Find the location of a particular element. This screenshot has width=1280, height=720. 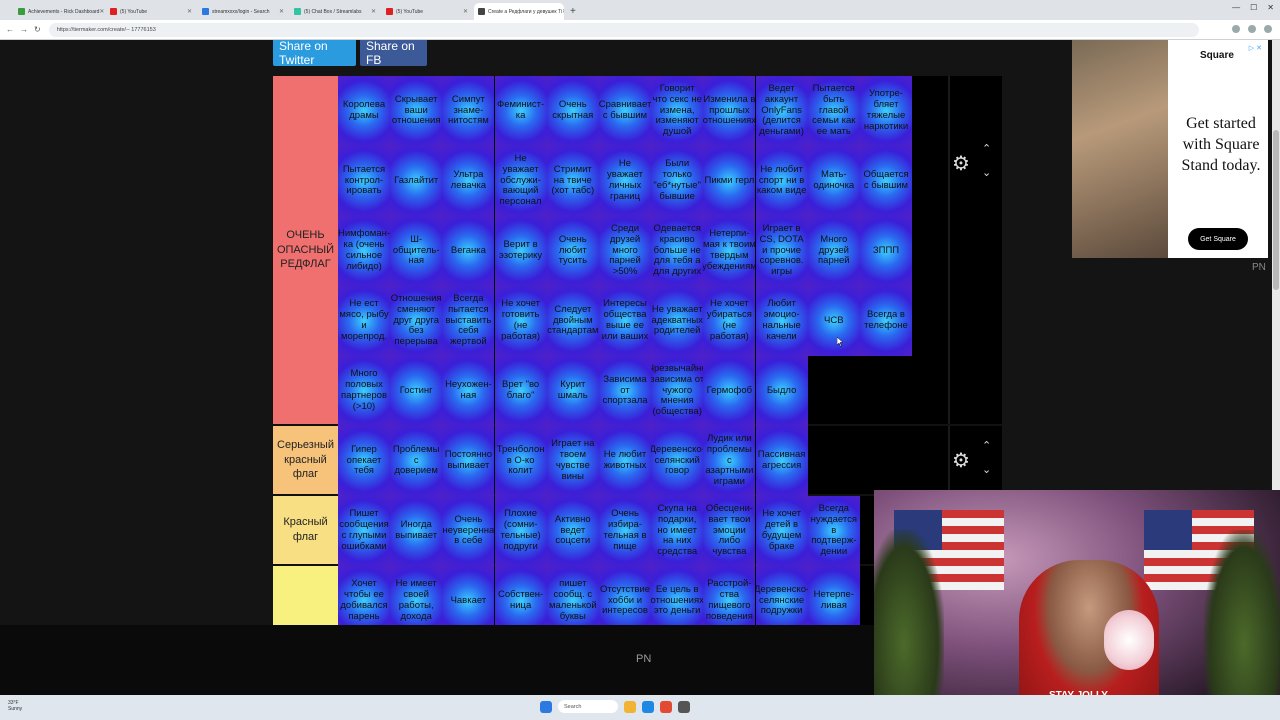

tier-item: ЧСВ is located at coordinates (833, 321).